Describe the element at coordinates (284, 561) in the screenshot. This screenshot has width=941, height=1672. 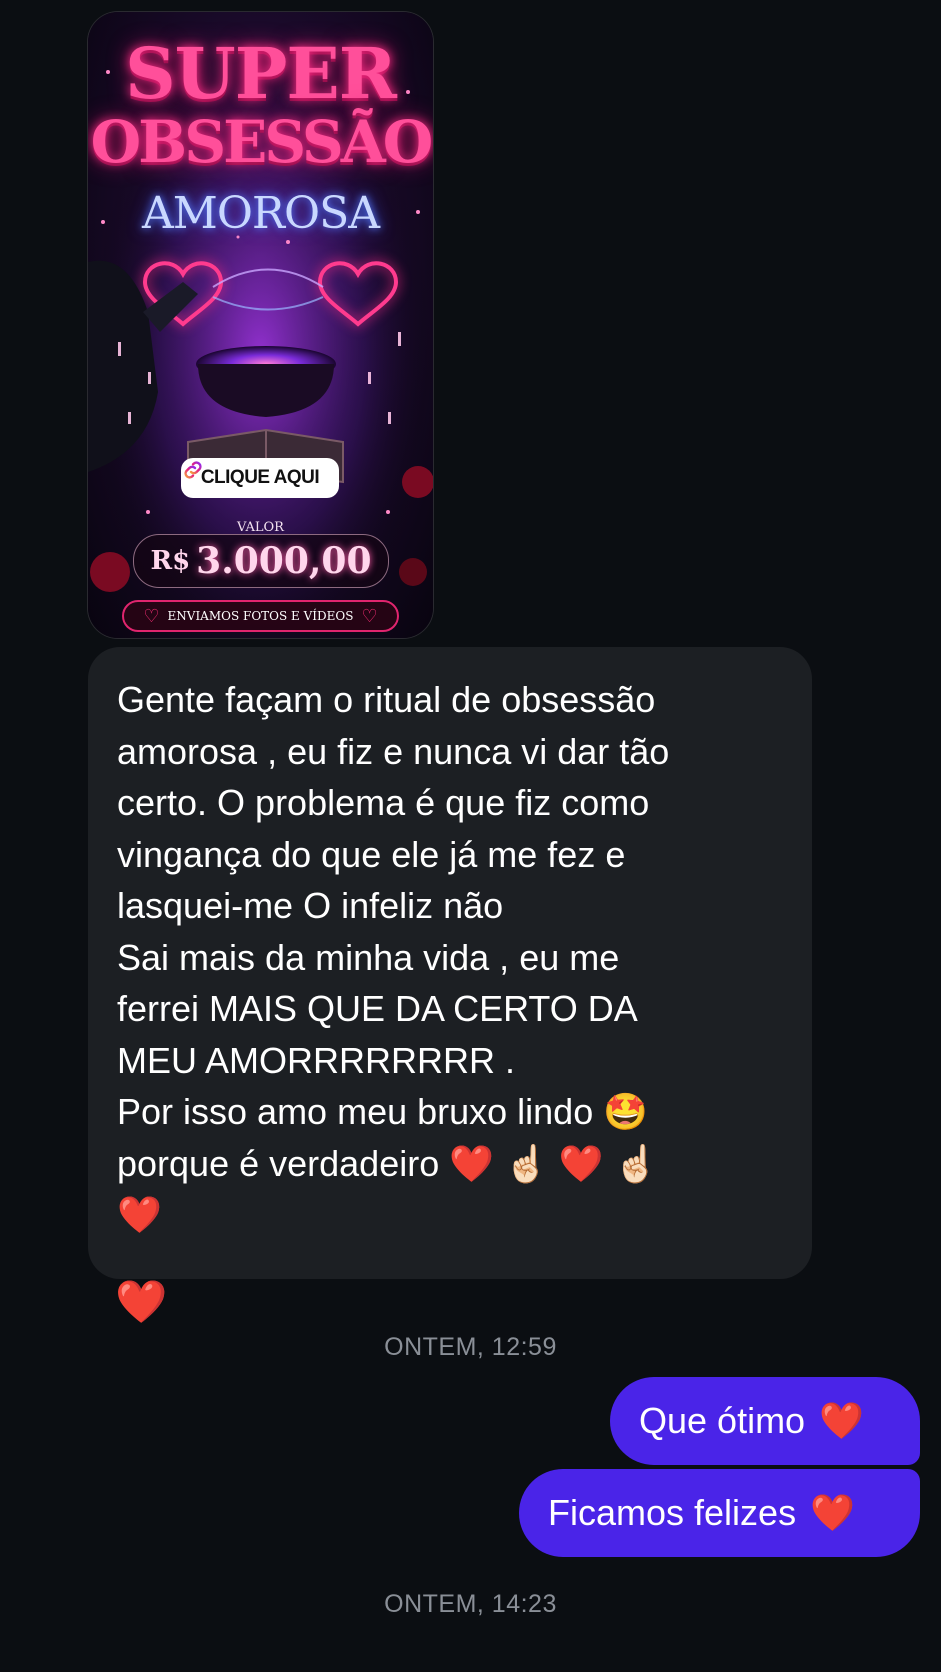
I see `price-value: 3.000,00` at that location.